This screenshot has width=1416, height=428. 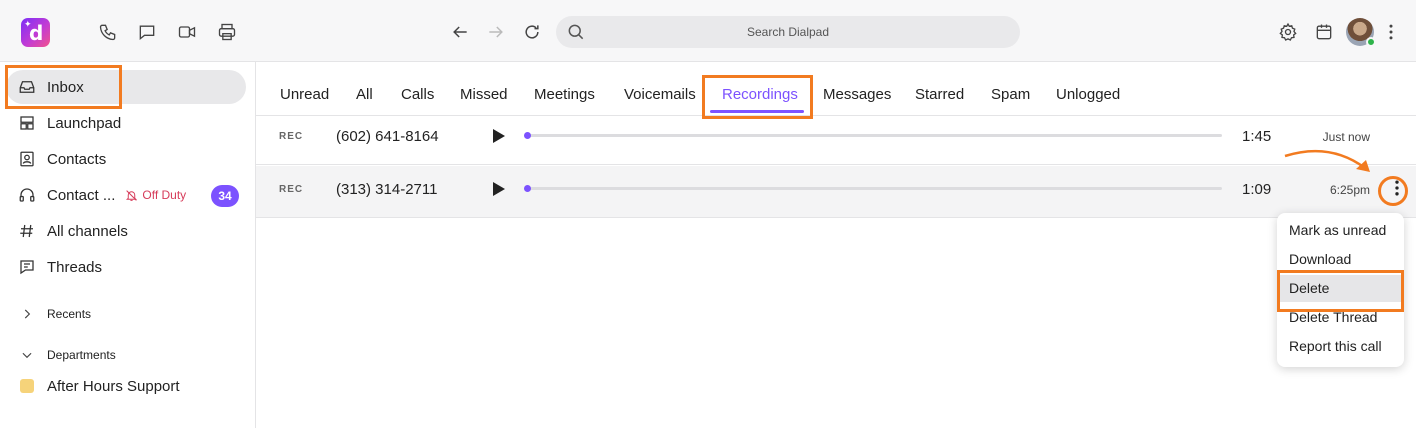 What do you see at coordinates (417, 94) in the screenshot?
I see `tab-calls: Calls` at bounding box center [417, 94].